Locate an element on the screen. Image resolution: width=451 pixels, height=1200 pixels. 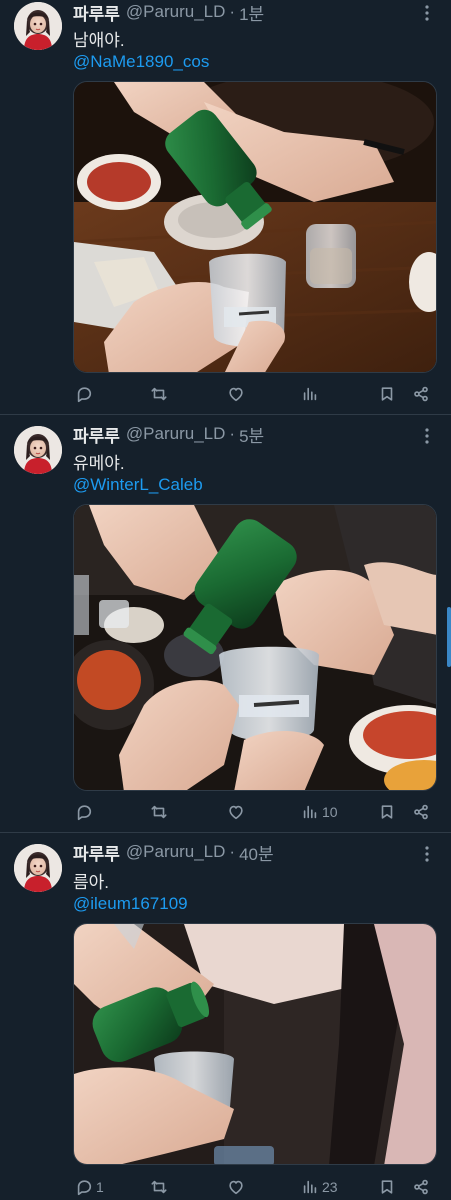
views-button is located at coordinates (311, 394).